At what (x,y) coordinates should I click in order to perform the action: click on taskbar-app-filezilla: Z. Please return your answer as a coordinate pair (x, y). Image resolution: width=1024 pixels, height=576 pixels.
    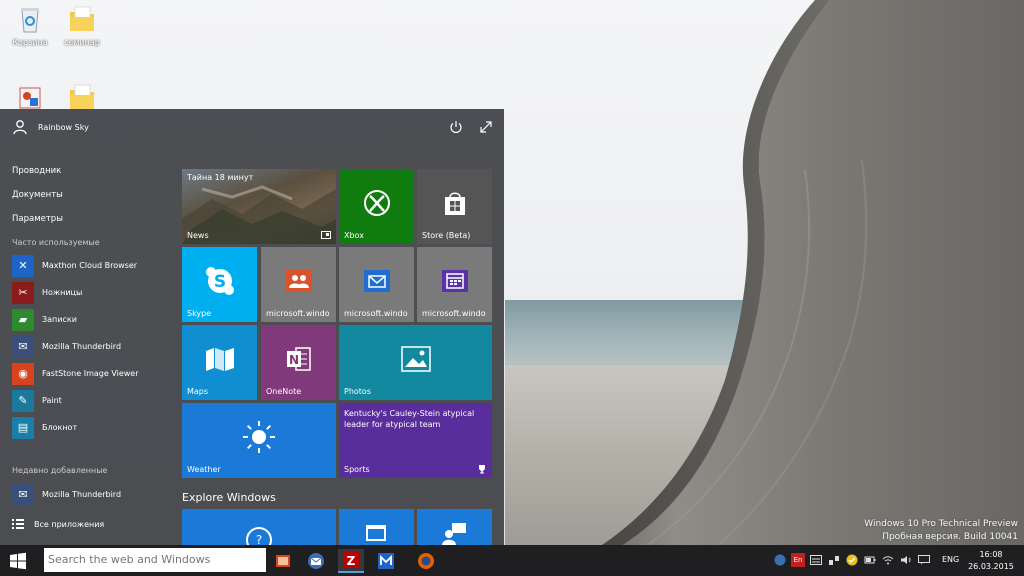
    Looking at the image, I should click on (351, 561).